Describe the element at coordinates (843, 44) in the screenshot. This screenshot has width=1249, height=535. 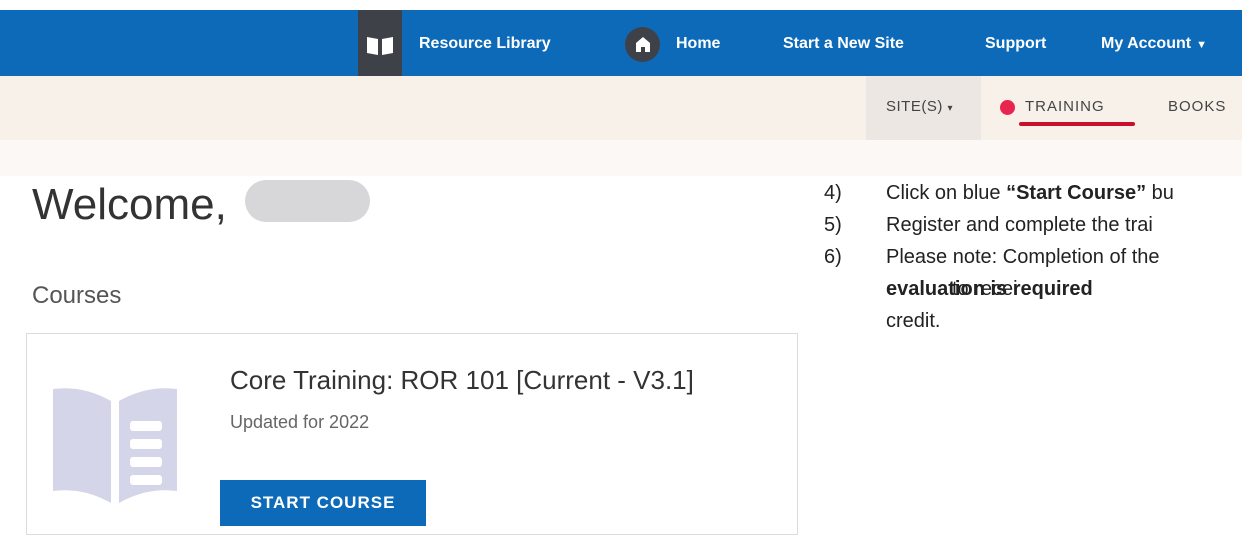
I see `nav-start-new-site: Start a New Site` at that location.